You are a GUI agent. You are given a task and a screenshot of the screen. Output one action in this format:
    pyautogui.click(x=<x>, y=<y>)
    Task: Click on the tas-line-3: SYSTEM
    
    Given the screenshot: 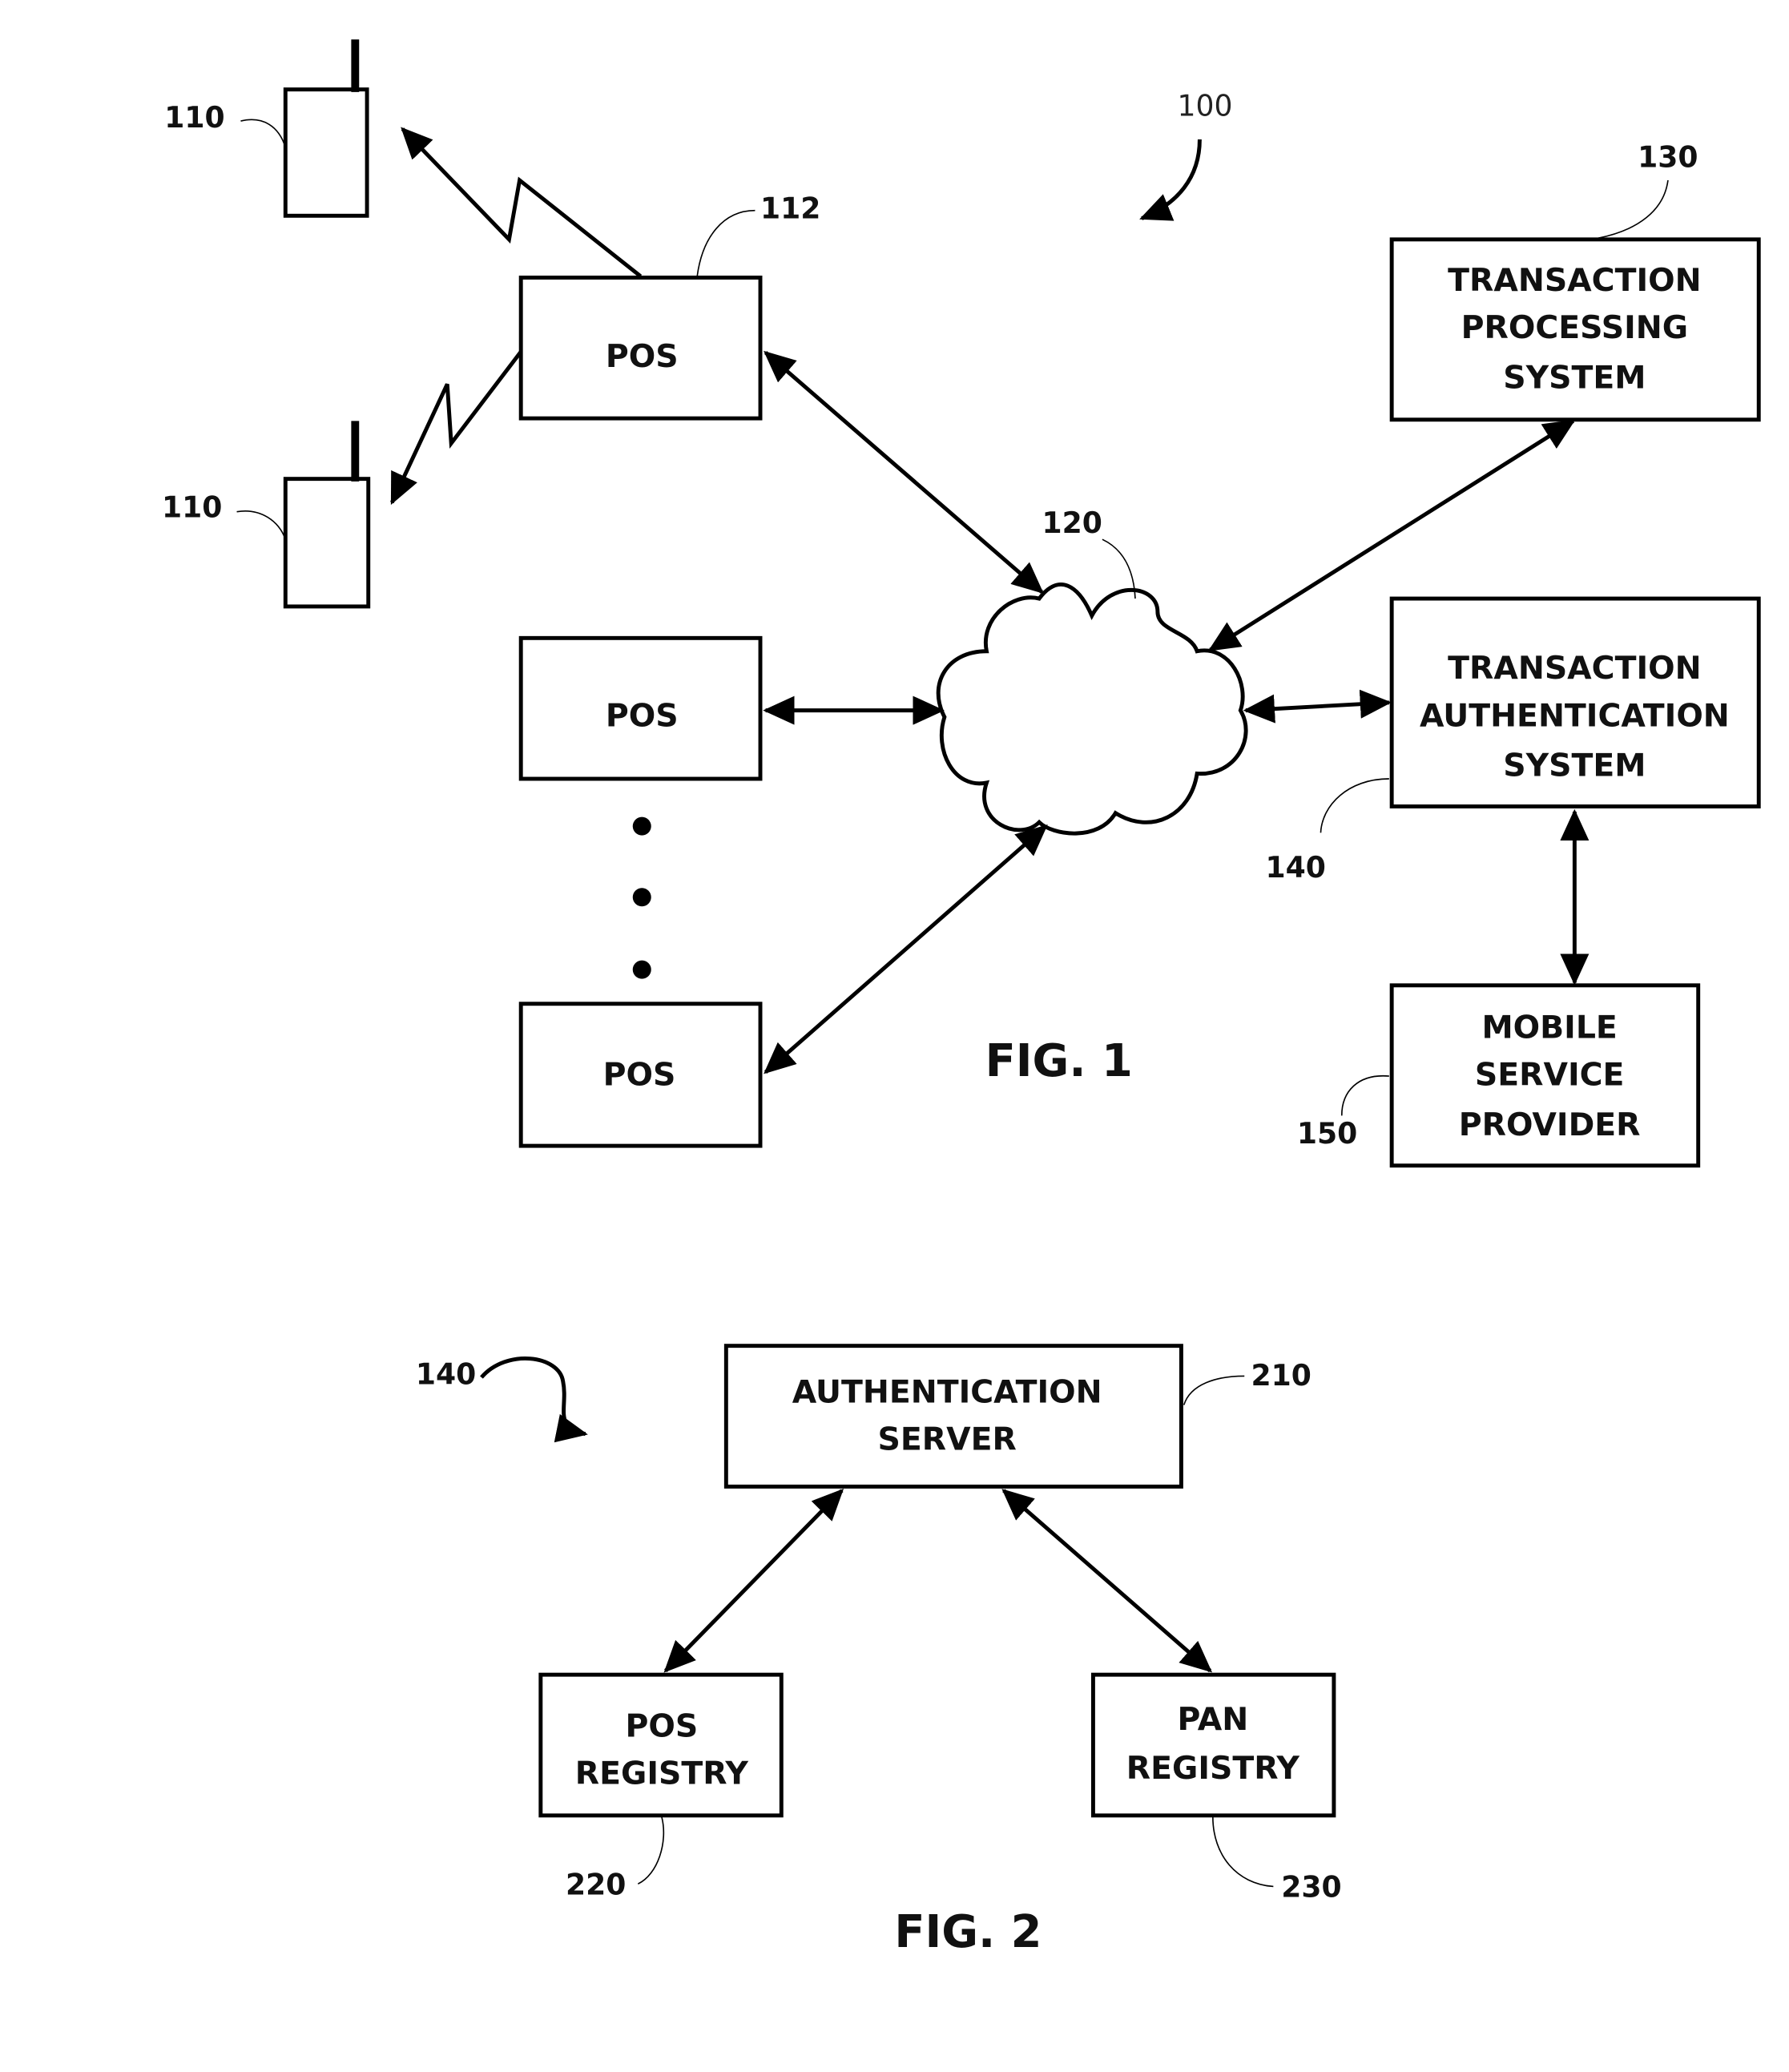 What is the action you would take?
    pyautogui.click(x=1574, y=766)
    